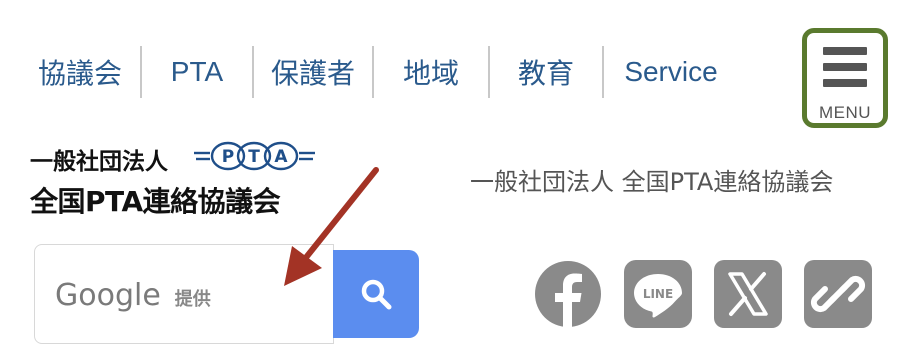 This screenshot has width=900, height=355. I want to click on nav-item-education: 教育, so click(546, 72).